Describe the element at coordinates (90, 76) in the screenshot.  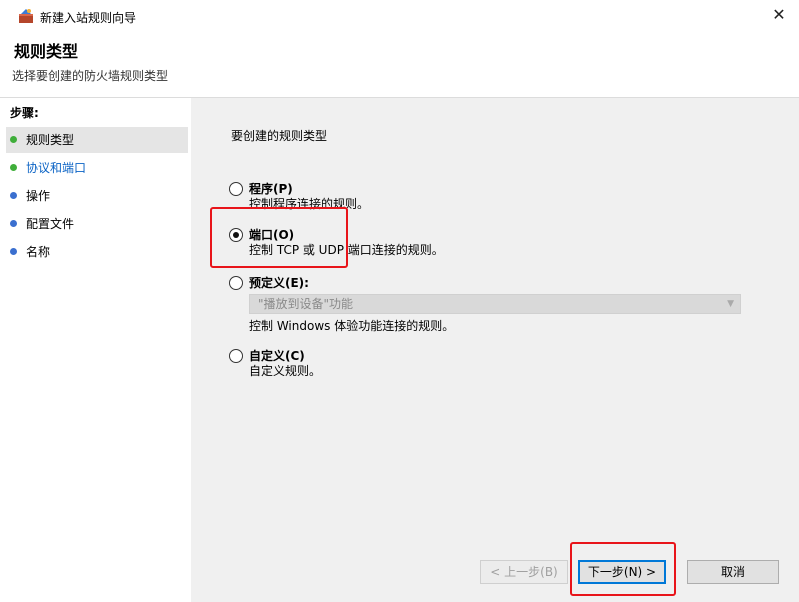
I see `page-subtitle: 选择要创建的防火墙规则类型` at that location.